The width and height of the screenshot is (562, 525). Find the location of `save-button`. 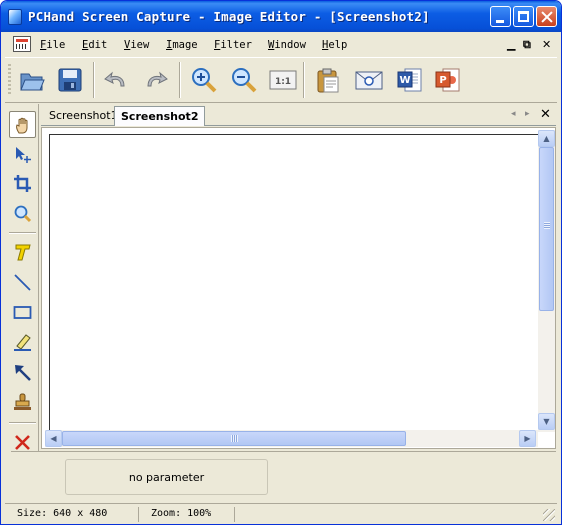

save-button is located at coordinates (70, 80).